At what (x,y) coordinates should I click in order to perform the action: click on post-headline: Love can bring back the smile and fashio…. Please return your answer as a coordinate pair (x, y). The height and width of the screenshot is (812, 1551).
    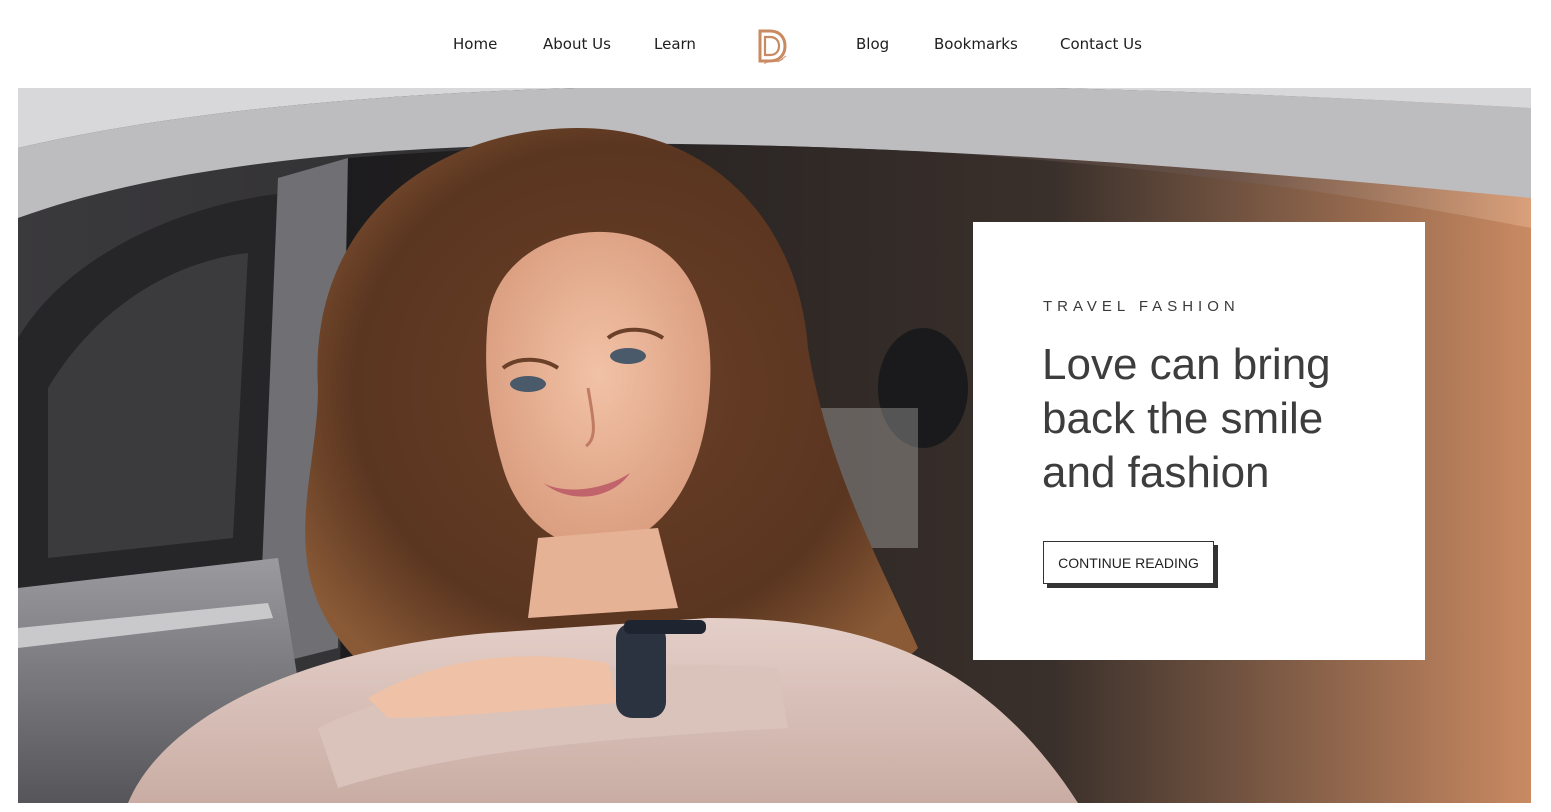
    Looking at the image, I should click on (1186, 418).